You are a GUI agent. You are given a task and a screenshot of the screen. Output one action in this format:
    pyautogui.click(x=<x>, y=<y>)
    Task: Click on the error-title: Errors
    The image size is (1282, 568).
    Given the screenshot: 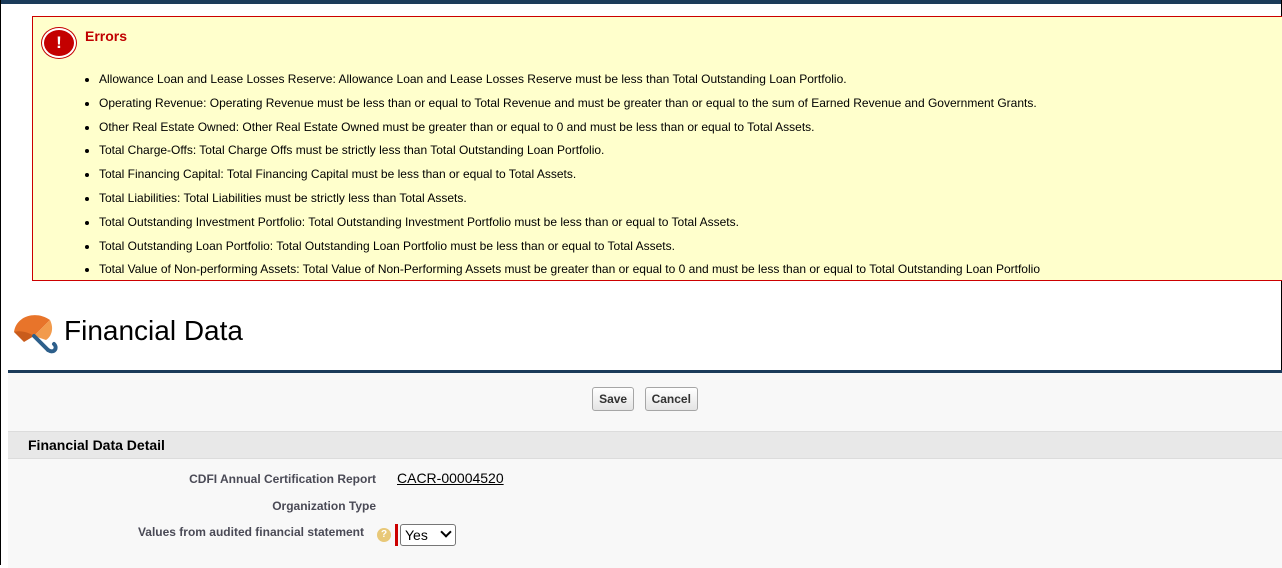 What is the action you would take?
    pyautogui.click(x=106, y=36)
    